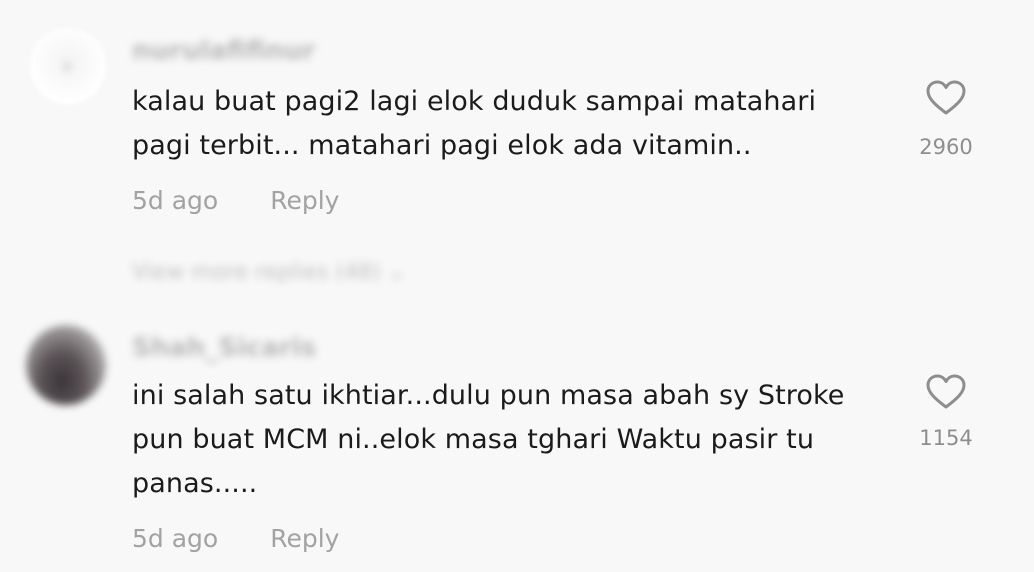  I want to click on view-replies-link: View more replies (48) ⌄, so click(269, 273).